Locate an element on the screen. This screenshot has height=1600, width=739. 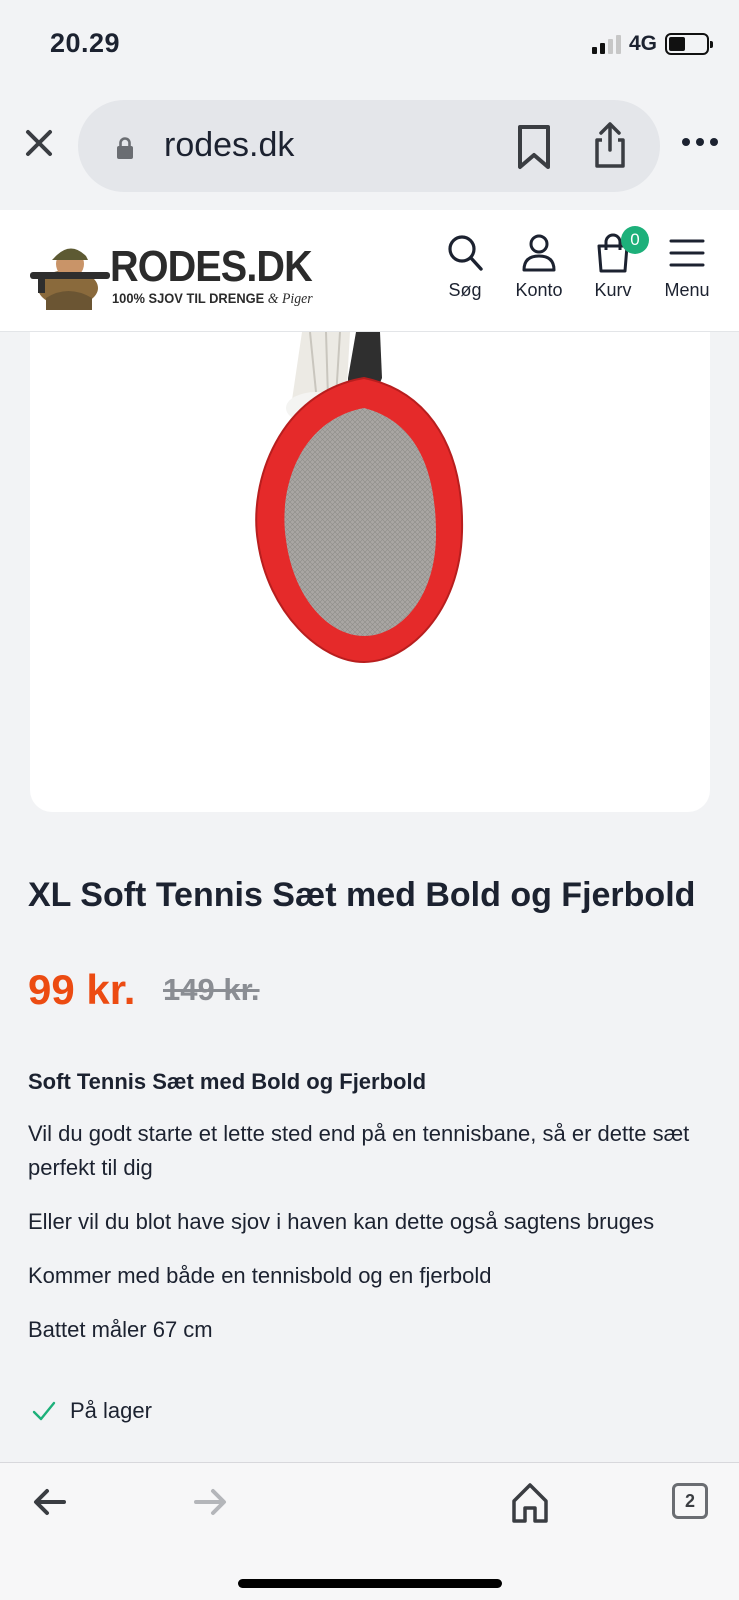
product-old-price: 149 kr. is located at coordinates (211, 989).